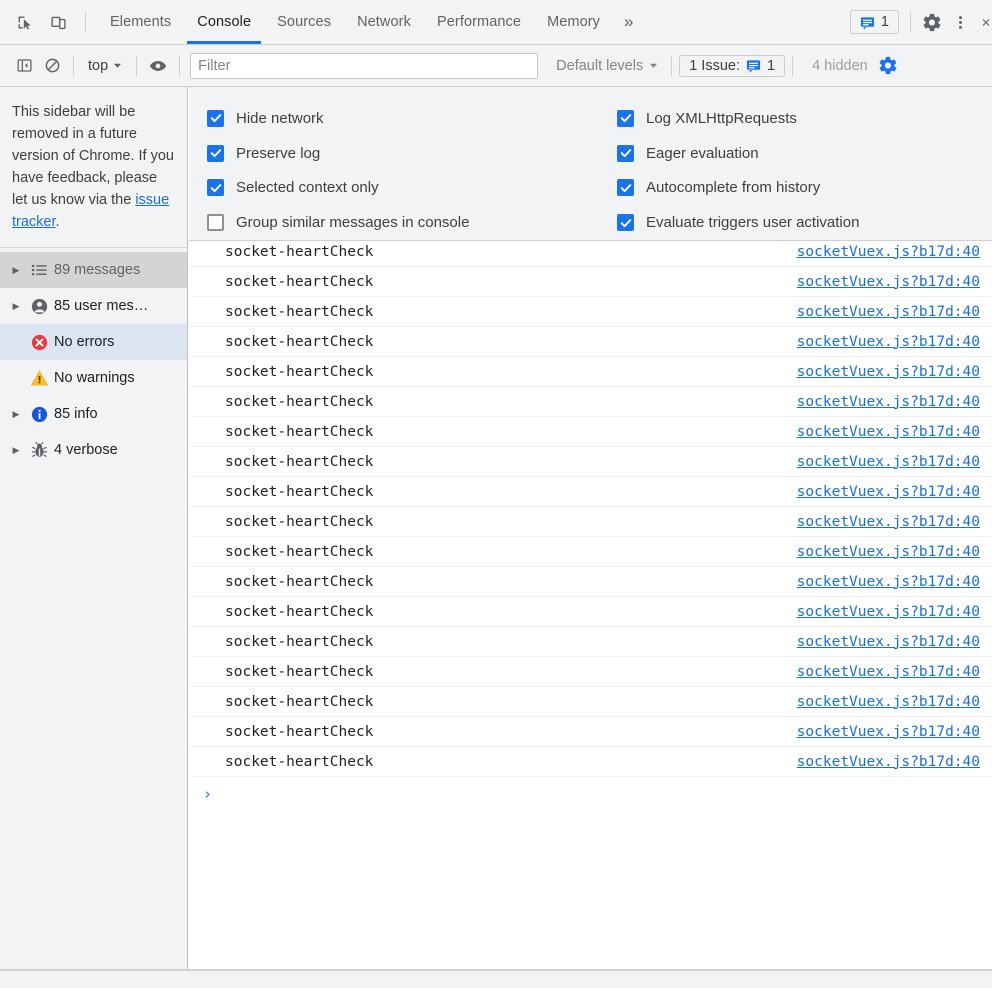 This screenshot has width=992, height=988. What do you see at coordinates (384, 22) in the screenshot?
I see `tab-network: Network` at bounding box center [384, 22].